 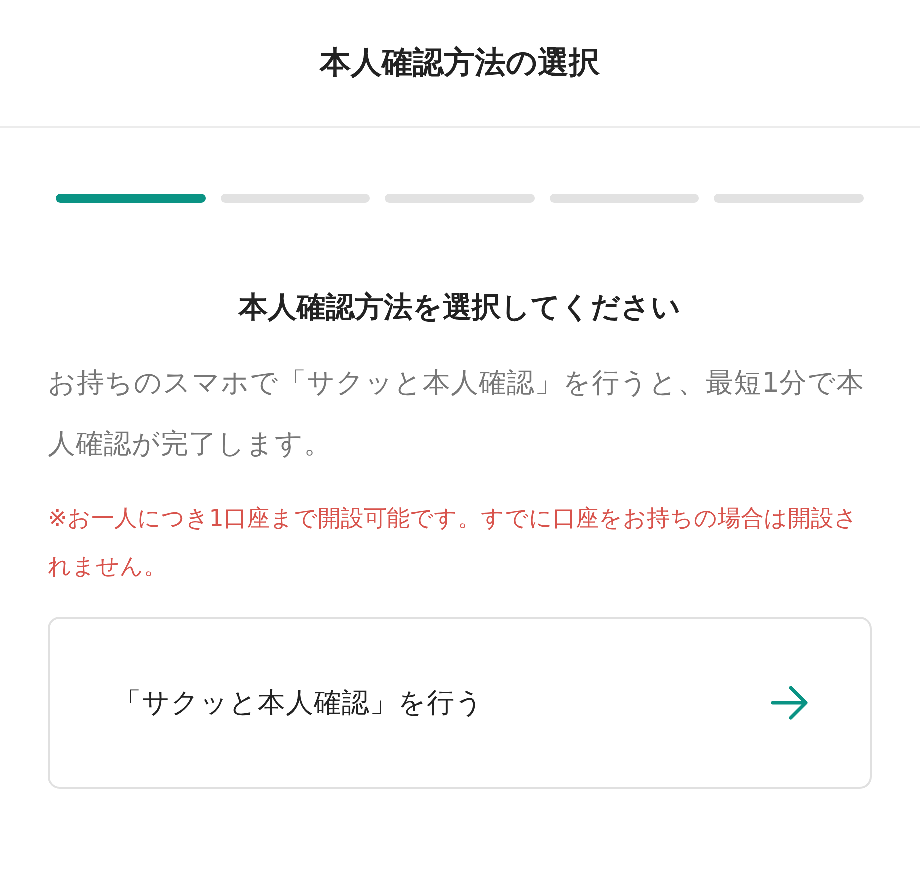 What do you see at coordinates (453, 543) in the screenshot?
I see `notice-text: ※お一人につき1口座まで開設可能です。すでに口座をお持ちの場合は開設されません。` at bounding box center [453, 543].